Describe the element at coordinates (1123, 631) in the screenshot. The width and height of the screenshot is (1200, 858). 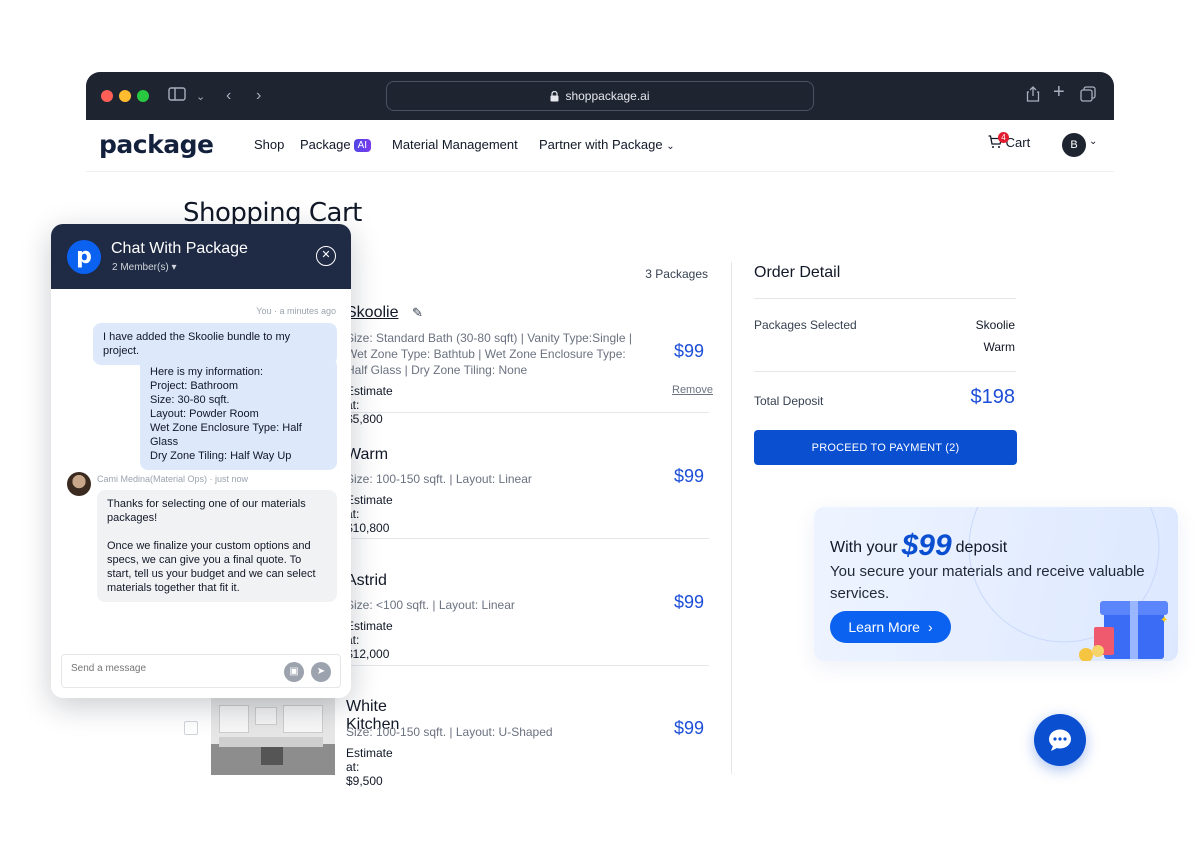
I see `gift-box-icon: ✦` at that location.